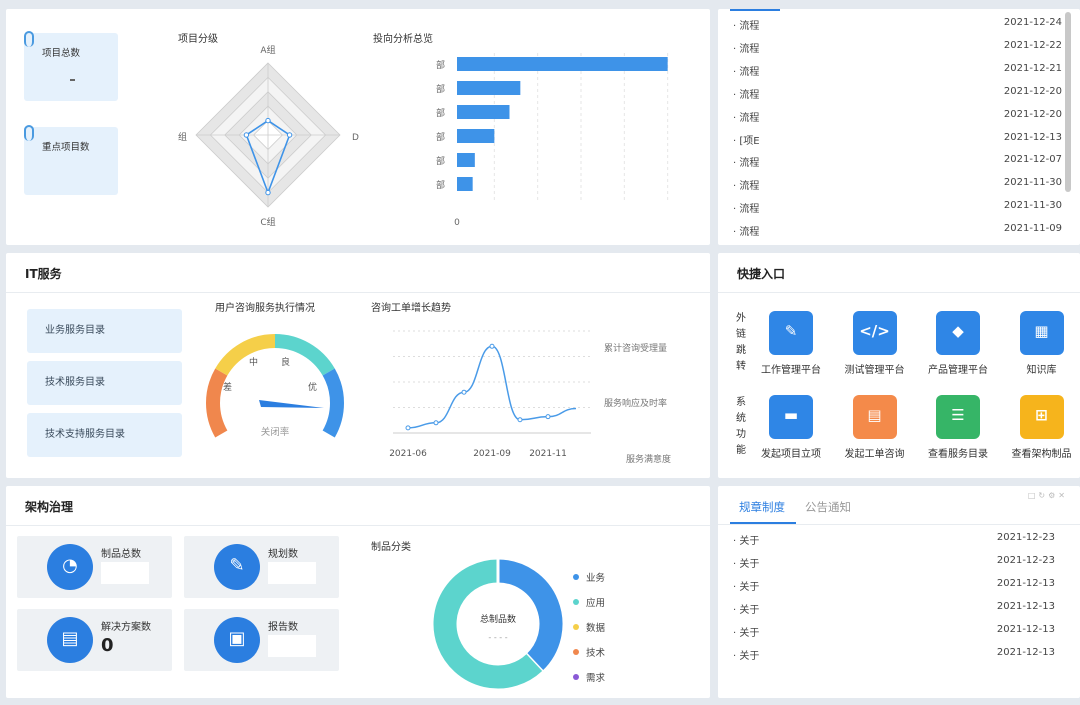  Describe the element at coordinates (408, 454) in the screenshot. I see `trend-x-label: 2021-06` at that location.